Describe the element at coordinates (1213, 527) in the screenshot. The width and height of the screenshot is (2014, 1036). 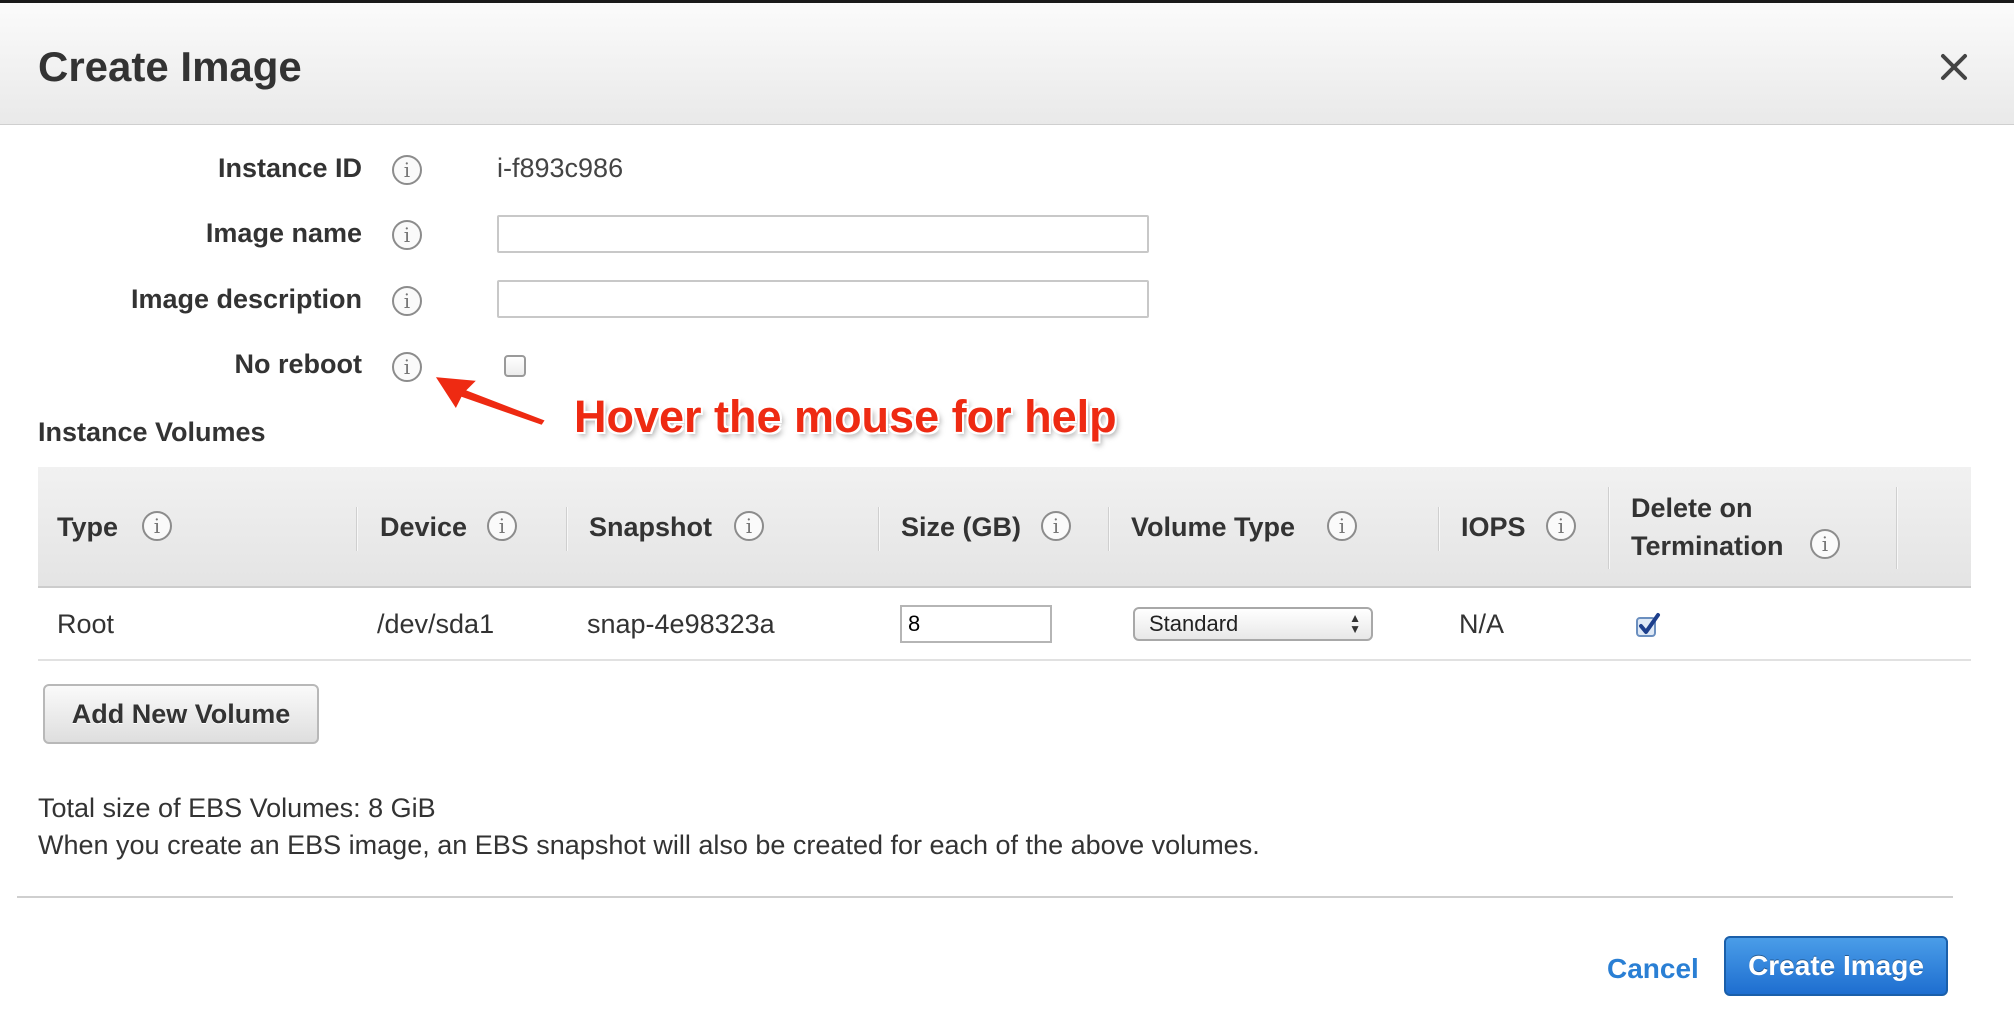
I see `column-header-volume-type: Volume Type` at that location.